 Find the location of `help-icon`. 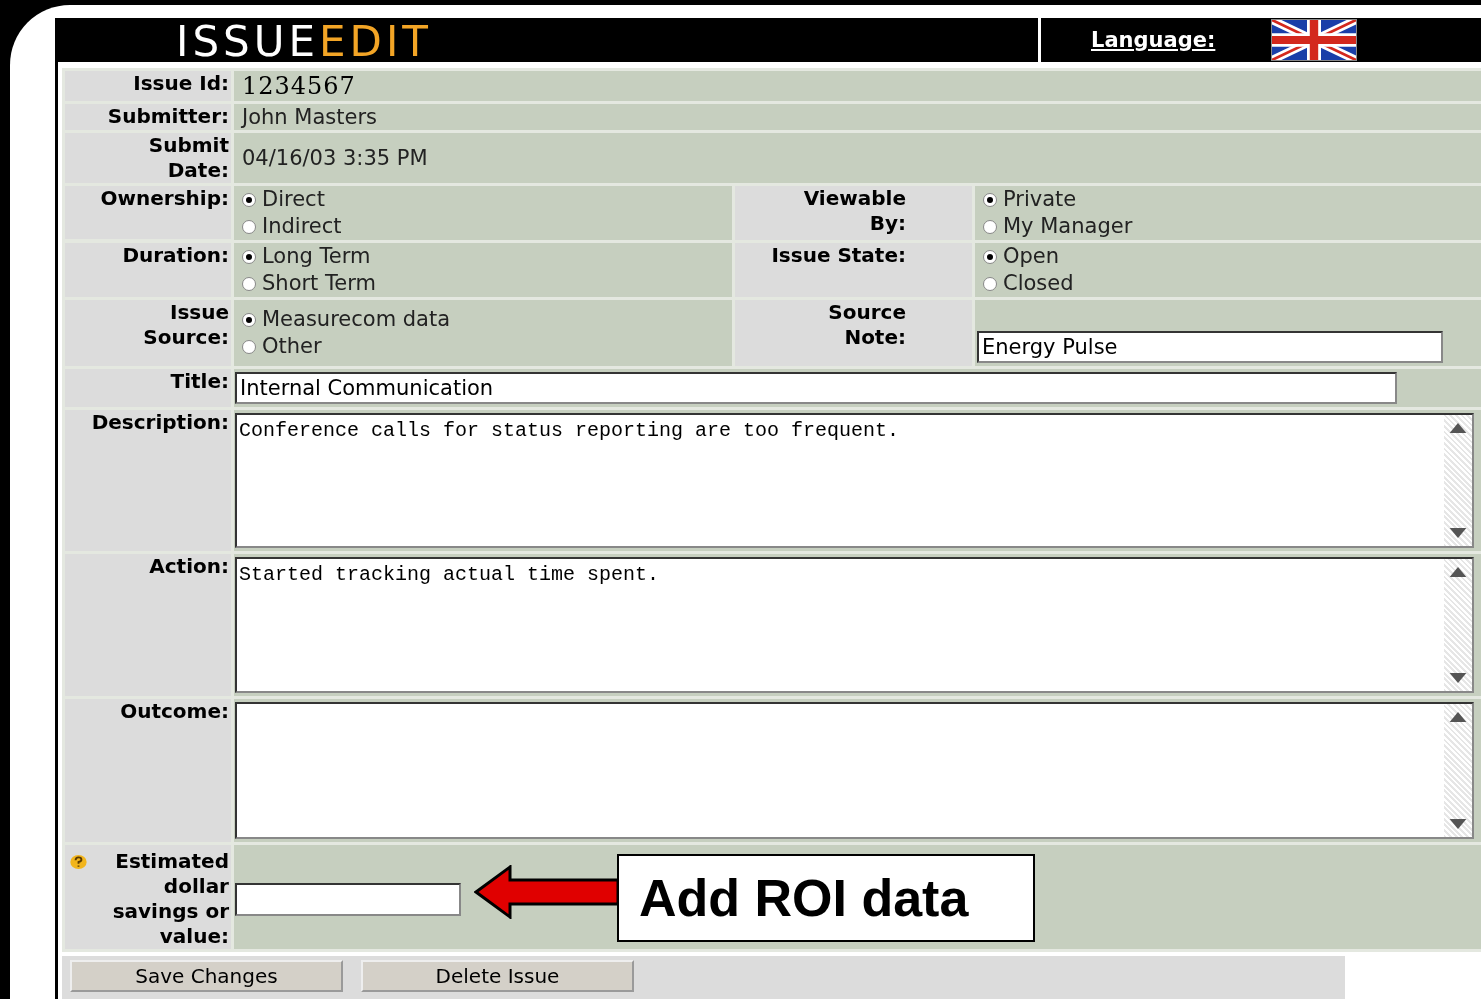

help-icon is located at coordinates (78, 862).